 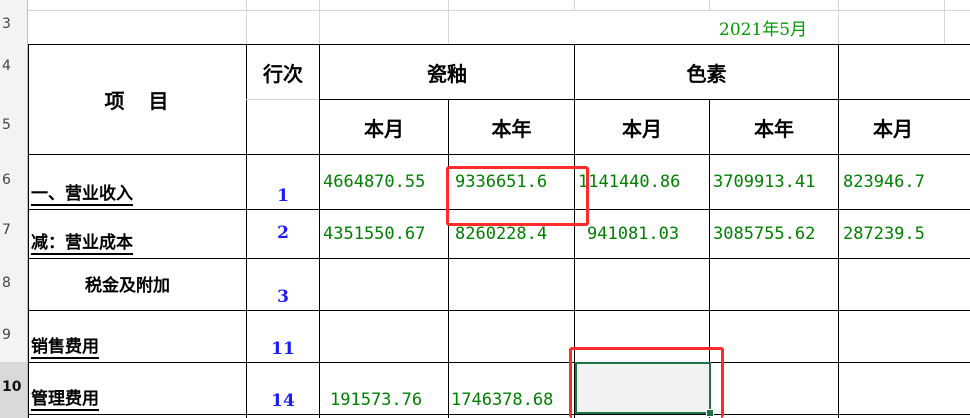 What do you see at coordinates (283, 336) in the screenshot?
I see `row-index-cell: 11` at bounding box center [283, 336].